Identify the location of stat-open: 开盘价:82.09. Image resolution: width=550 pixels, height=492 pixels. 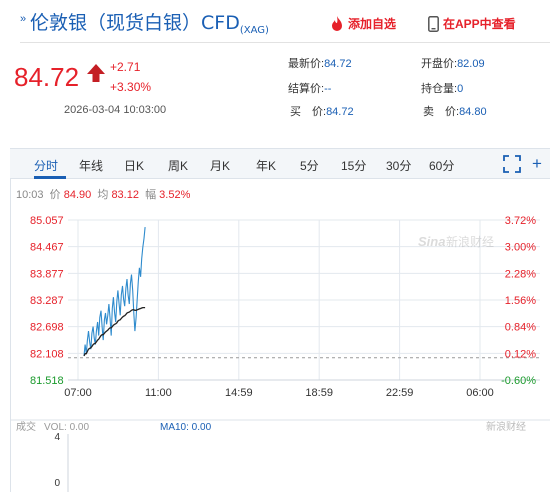
(453, 63).